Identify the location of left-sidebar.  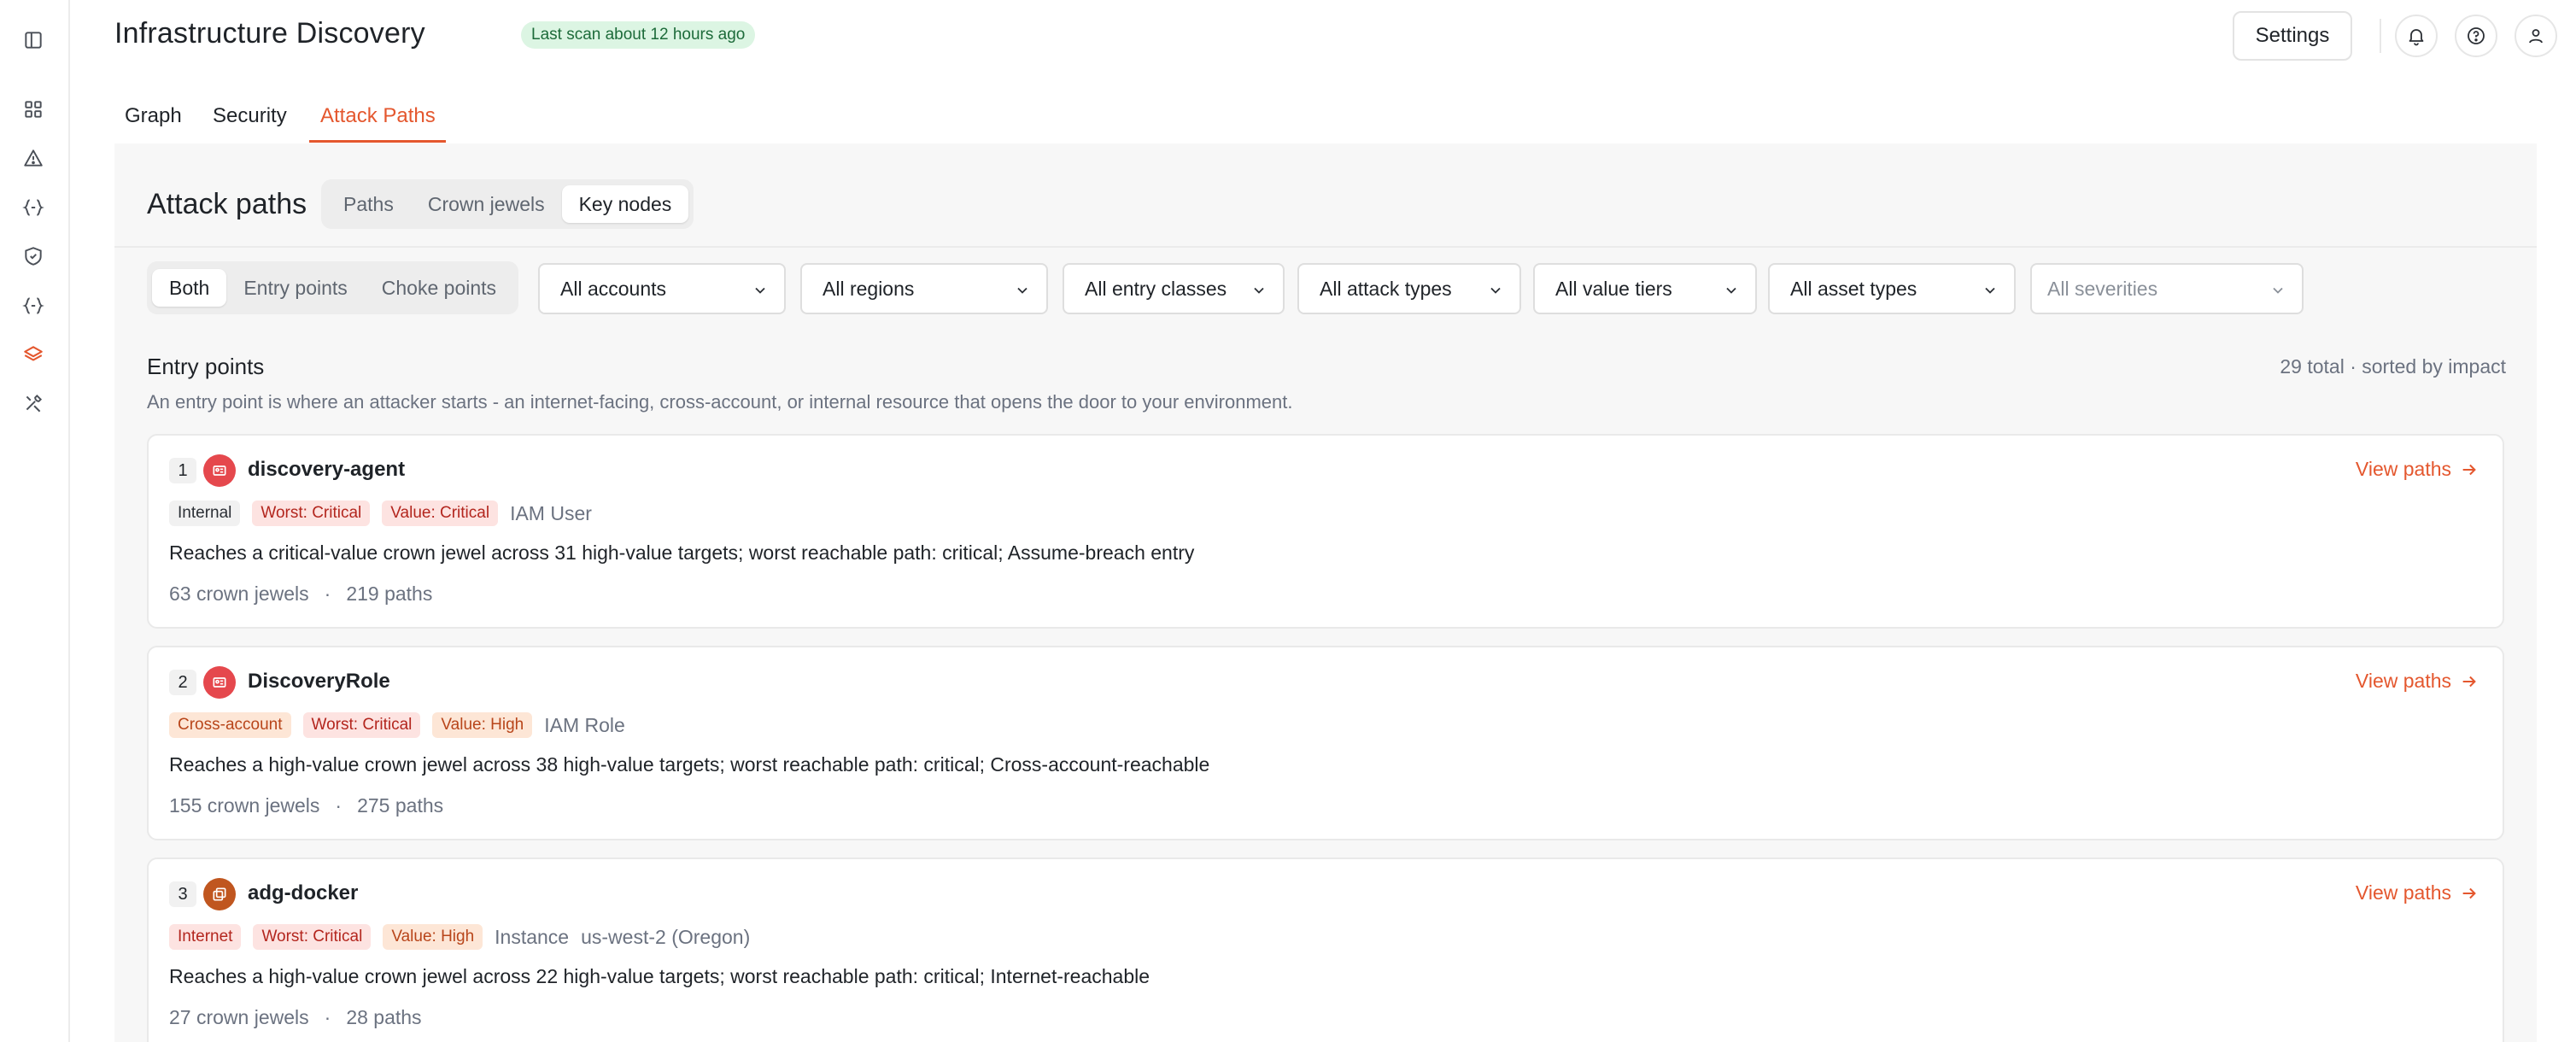
(35, 521).